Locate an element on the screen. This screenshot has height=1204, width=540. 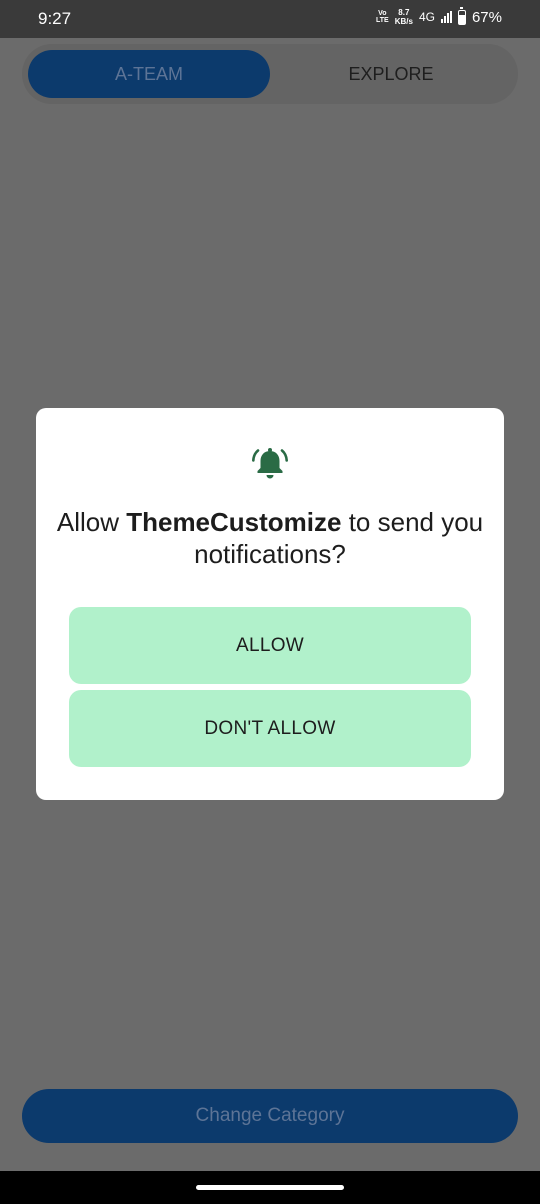
battery-icon is located at coordinates (461, 15).